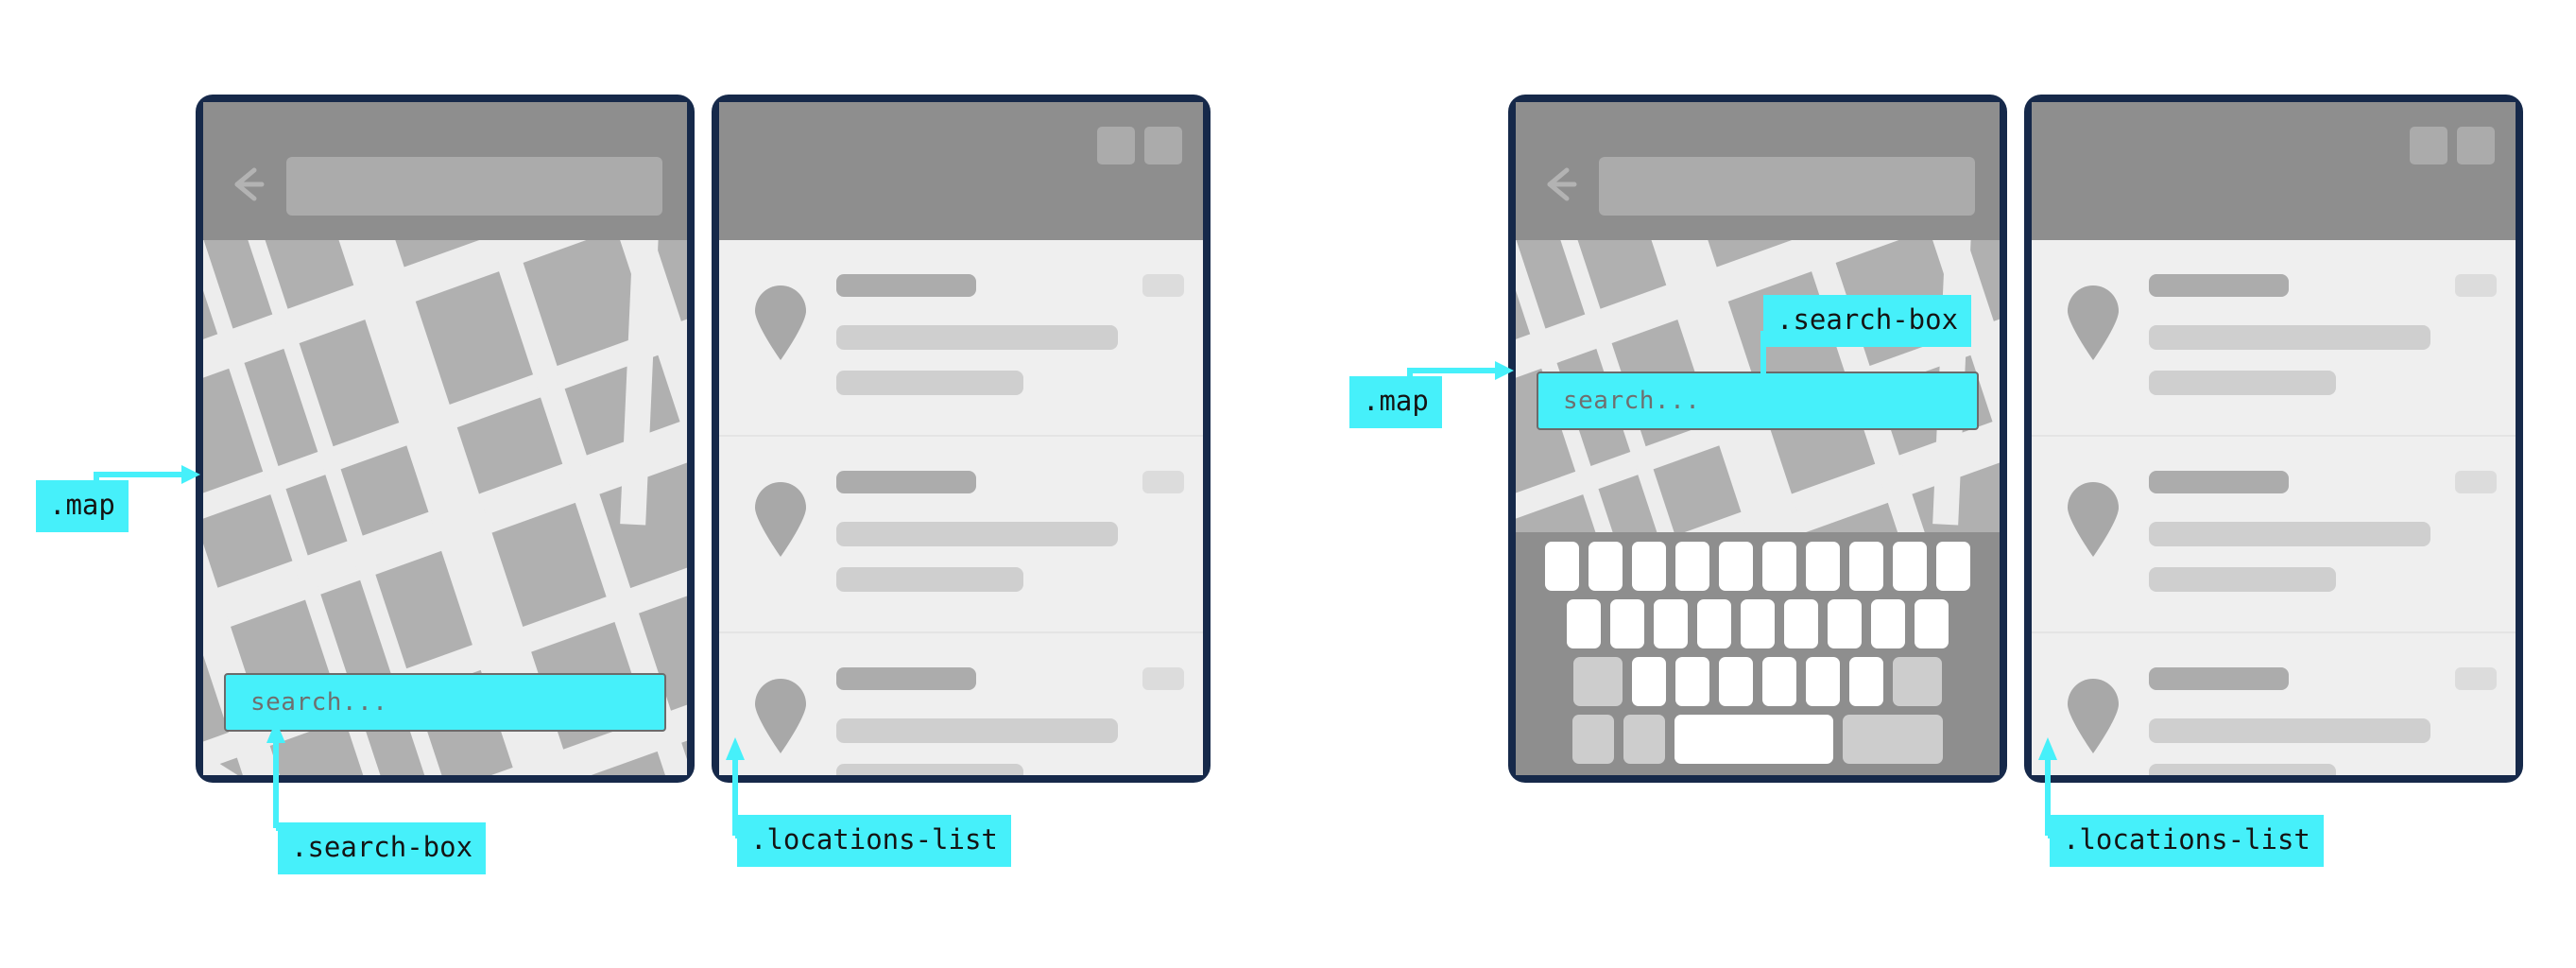  What do you see at coordinates (1758, 653) in the screenshot?
I see `onscreen-keyboard` at bounding box center [1758, 653].